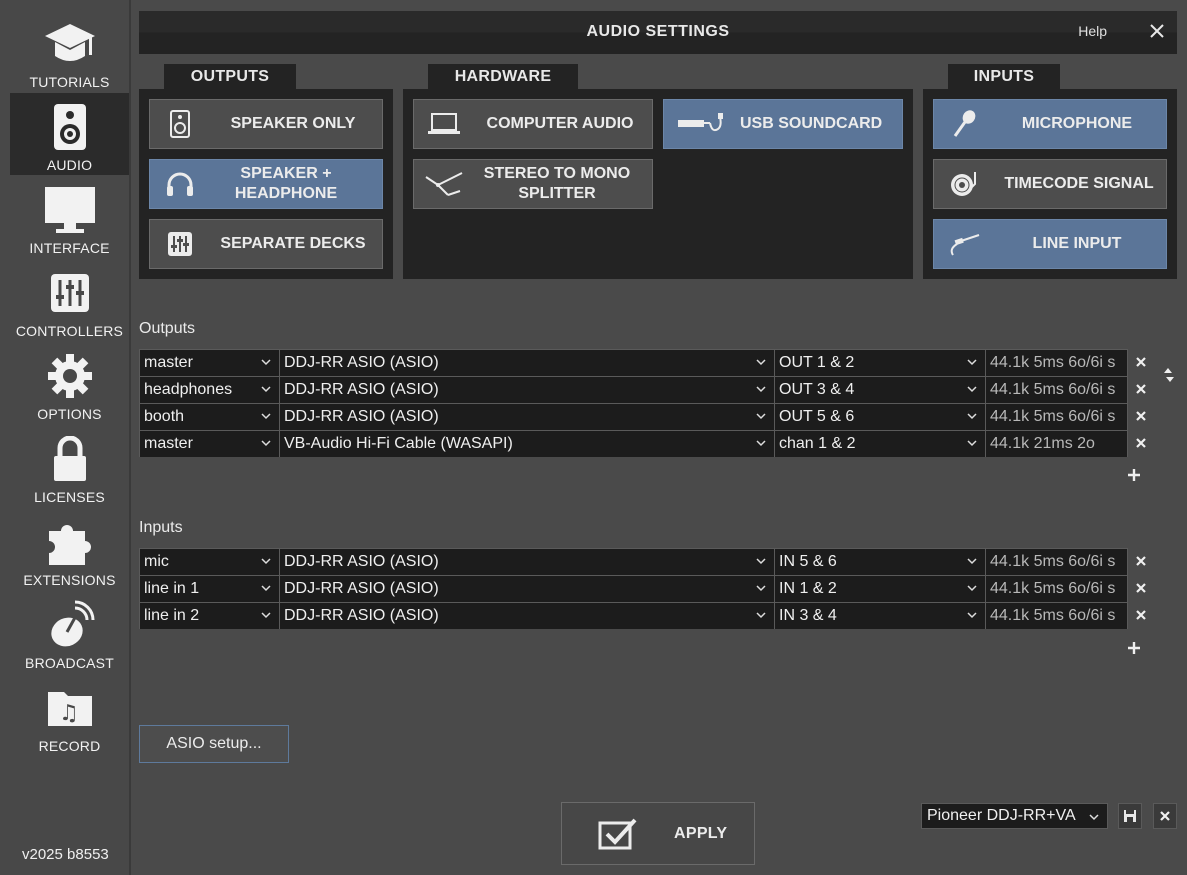 This screenshot has width=1187, height=875. Describe the element at coordinates (69, 414) in the screenshot. I see `sidebar-item-label: OPTIONS` at that location.